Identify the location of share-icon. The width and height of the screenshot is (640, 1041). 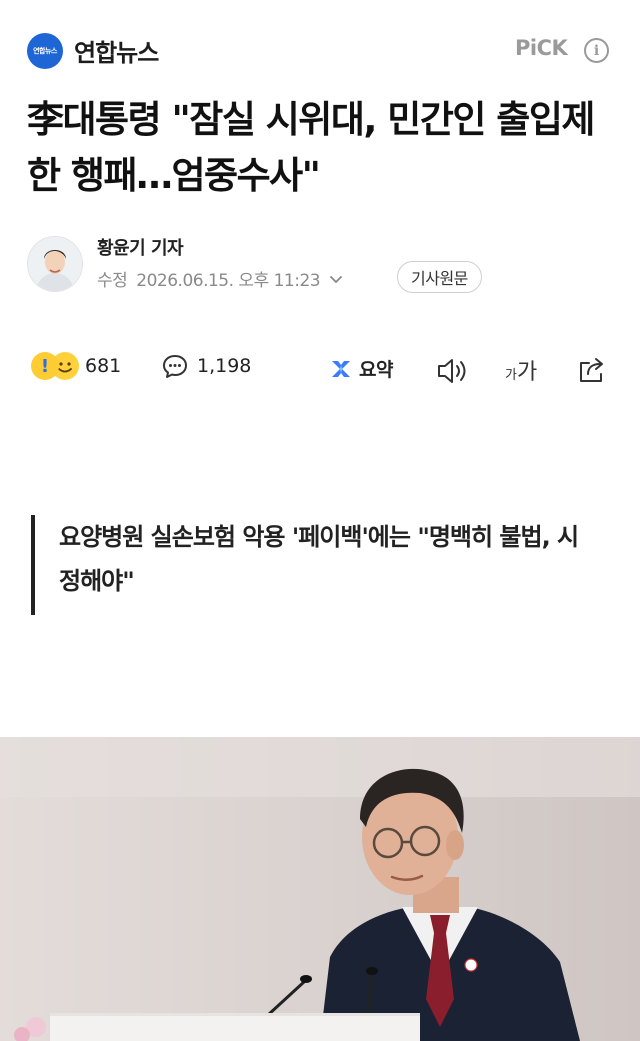
(591, 370).